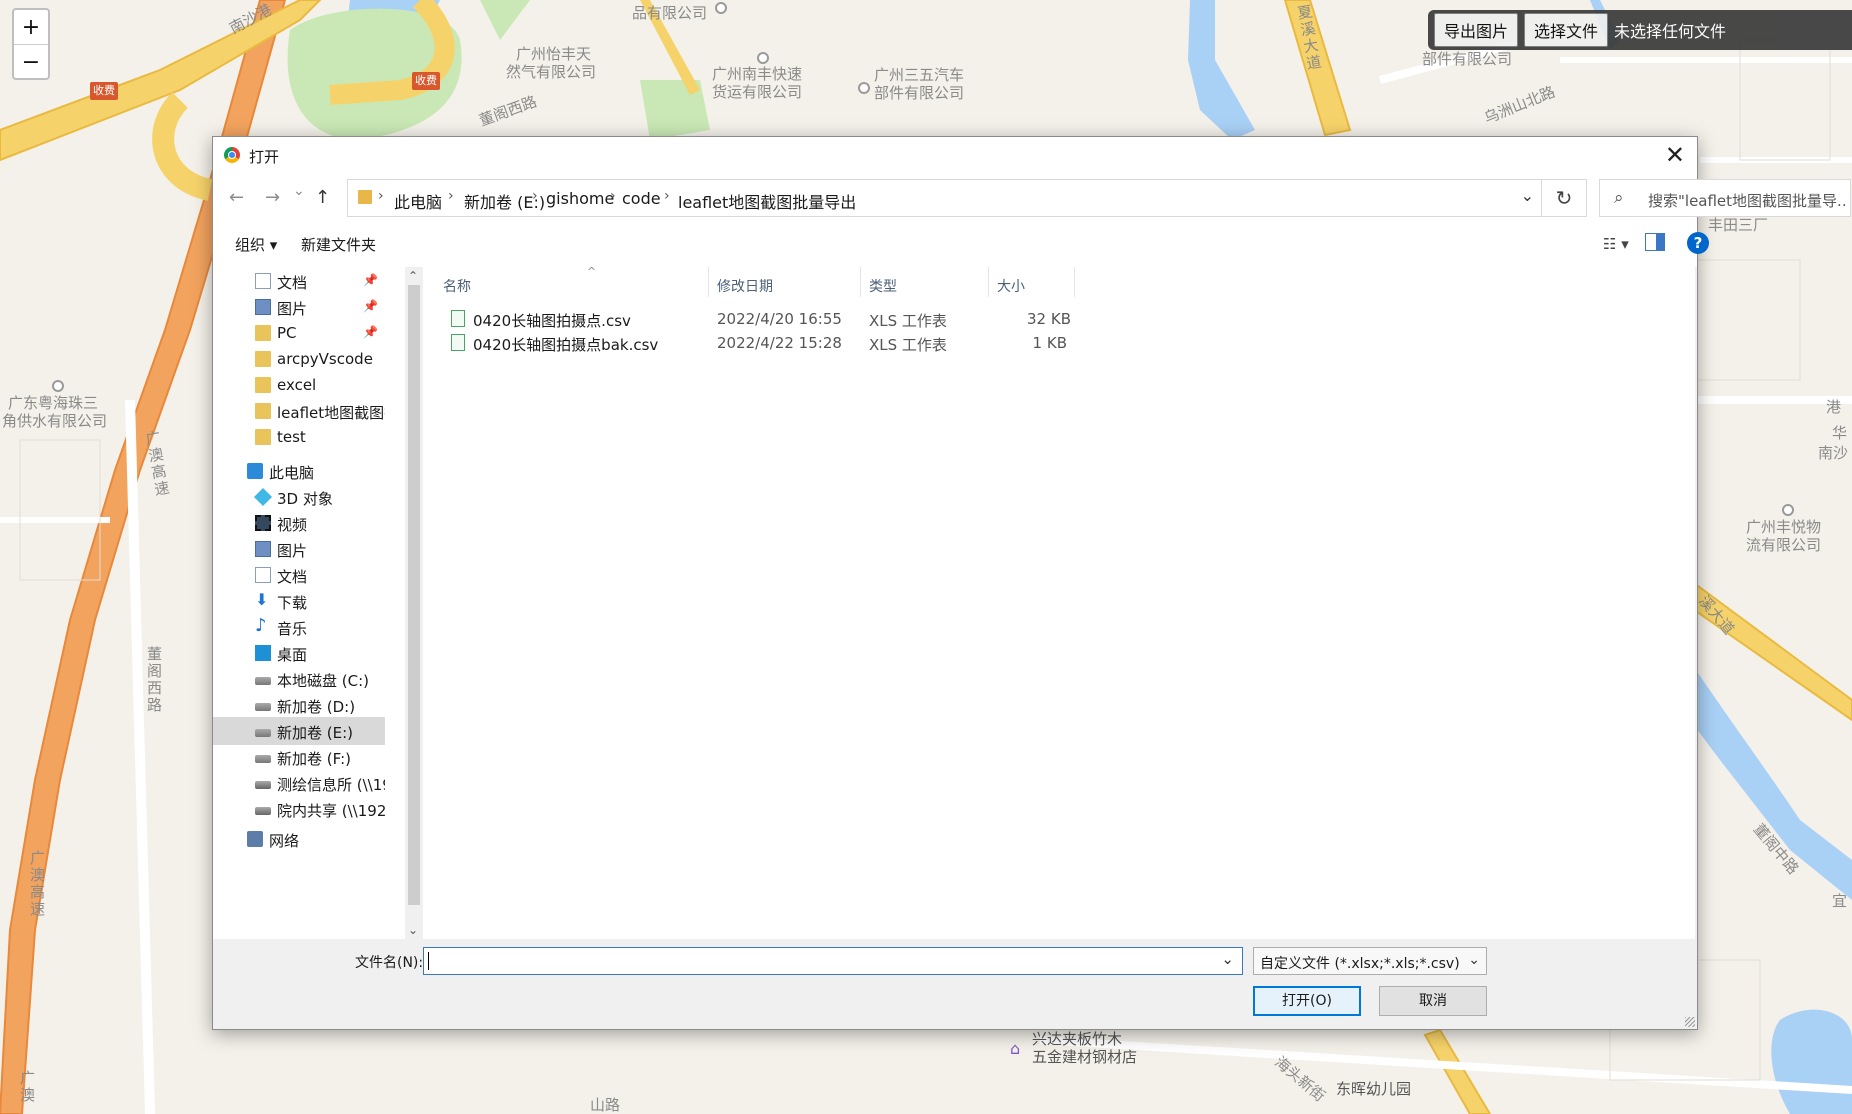 The height and width of the screenshot is (1114, 1852). What do you see at coordinates (1032, 282) in the screenshot?
I see `column-header-size: 大小` at bounding box center [1032, 282].